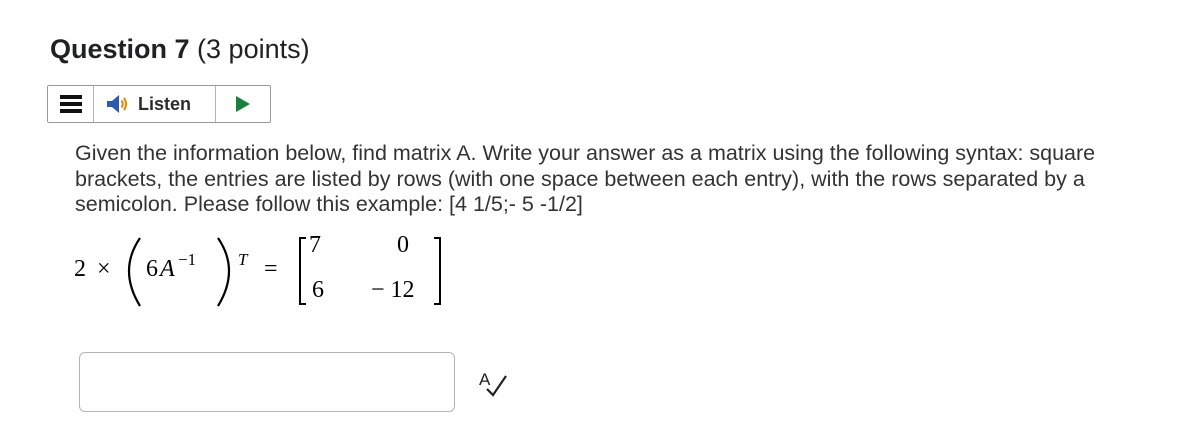 The width and height of the screenshot is (1201, 445). Describe the element at coordinates (302, 271) in the screenshot. I see `left-bracket` at that location.